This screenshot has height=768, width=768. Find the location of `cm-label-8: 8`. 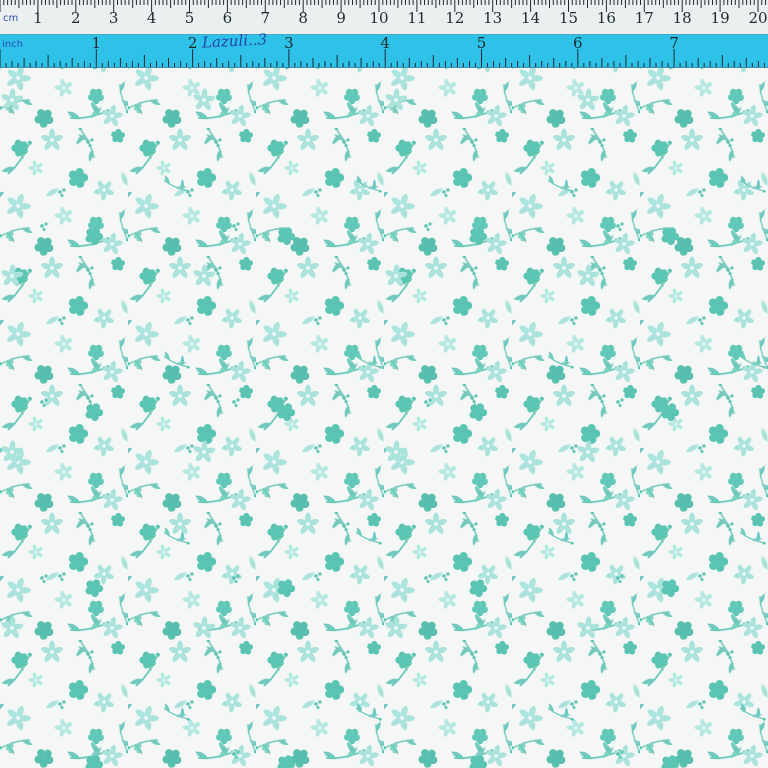

cm-label-8: 8 is located at coordinates (303, 18).